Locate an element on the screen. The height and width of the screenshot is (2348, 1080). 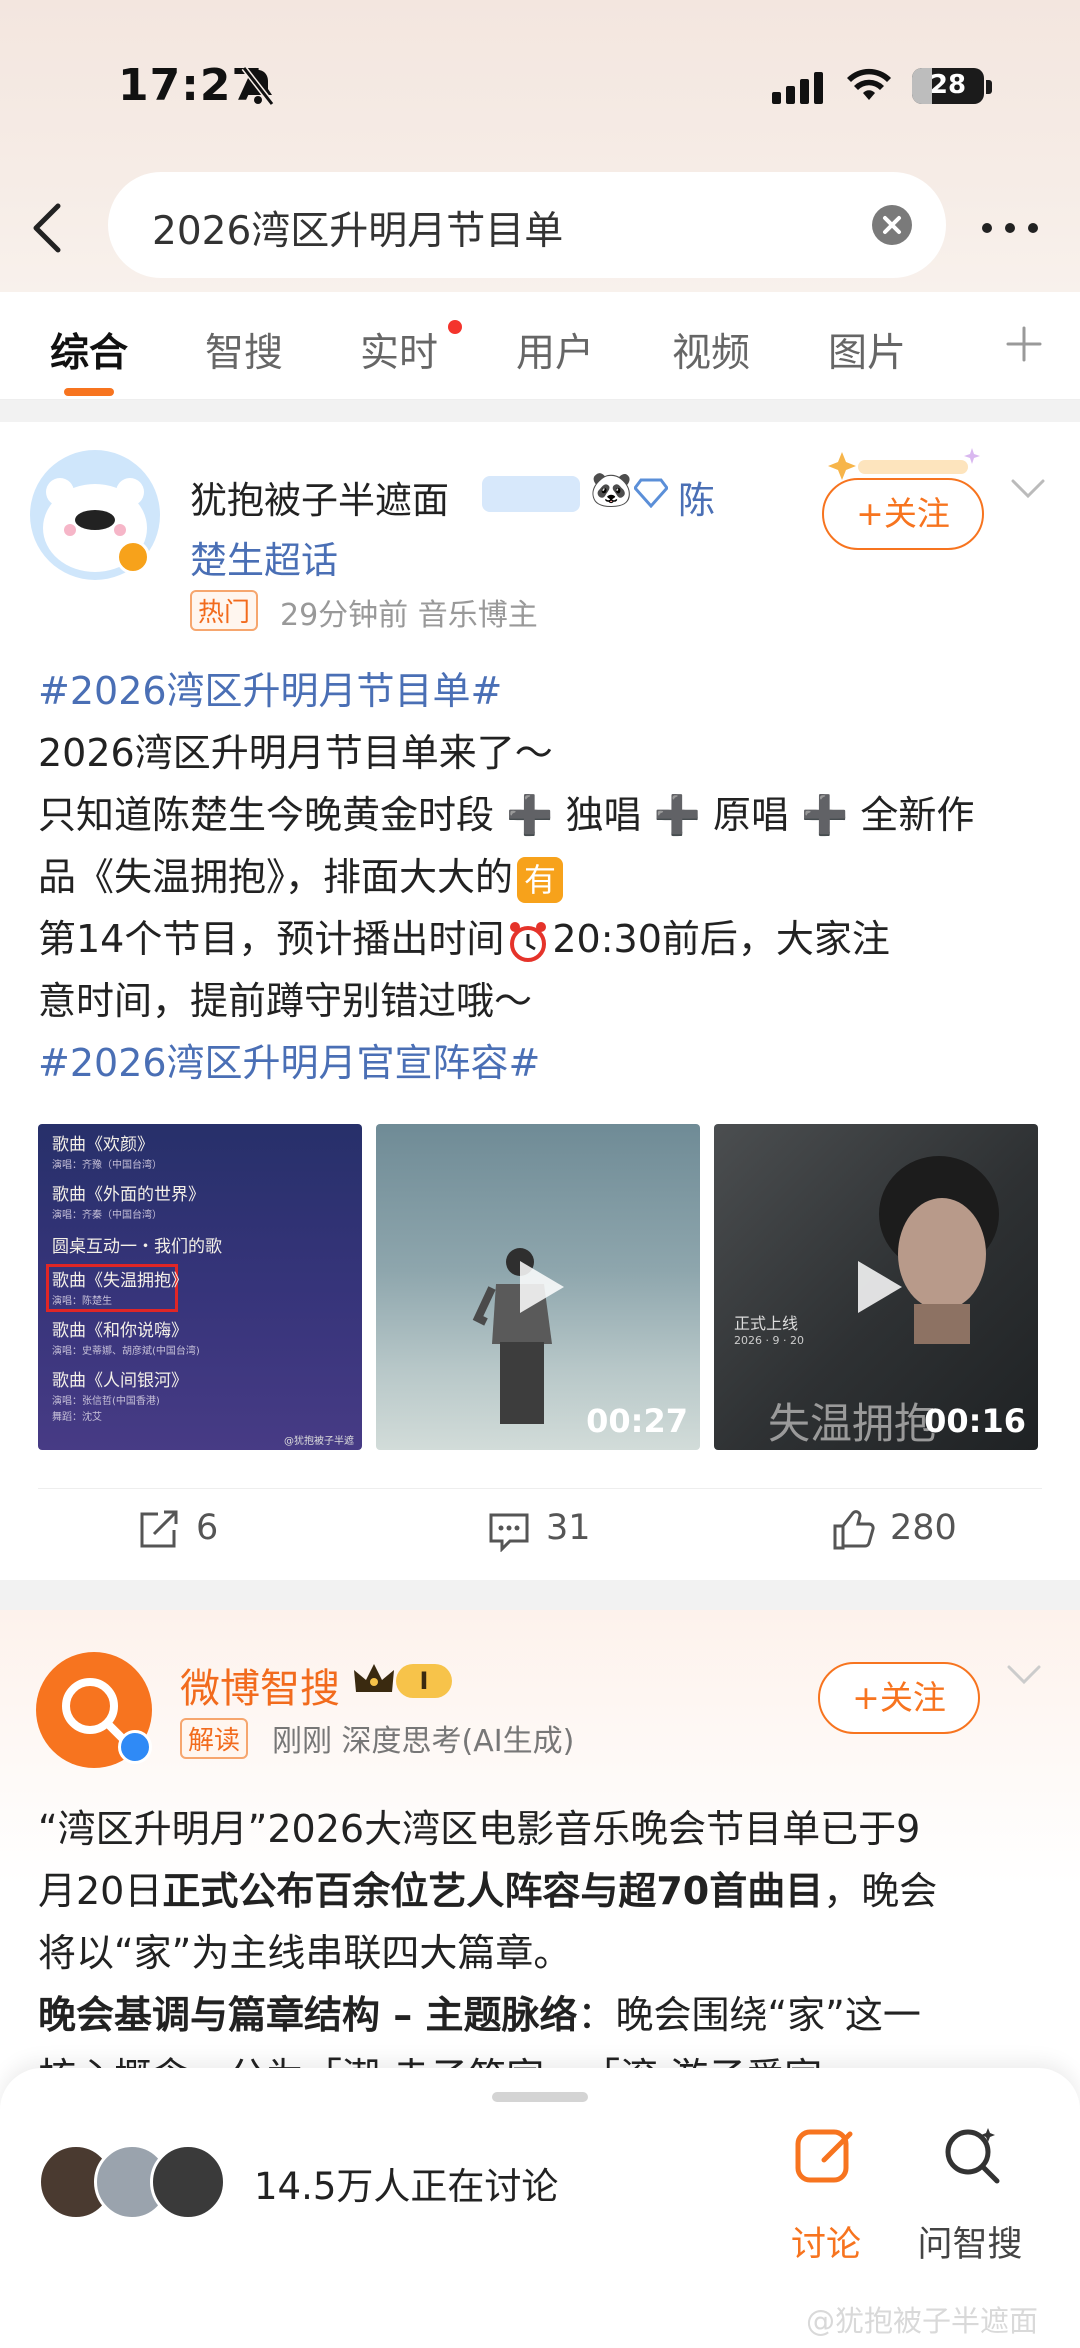
post-line: 意时间，提前蹲守别错过哦～ is located at coordinates (285, 1001).